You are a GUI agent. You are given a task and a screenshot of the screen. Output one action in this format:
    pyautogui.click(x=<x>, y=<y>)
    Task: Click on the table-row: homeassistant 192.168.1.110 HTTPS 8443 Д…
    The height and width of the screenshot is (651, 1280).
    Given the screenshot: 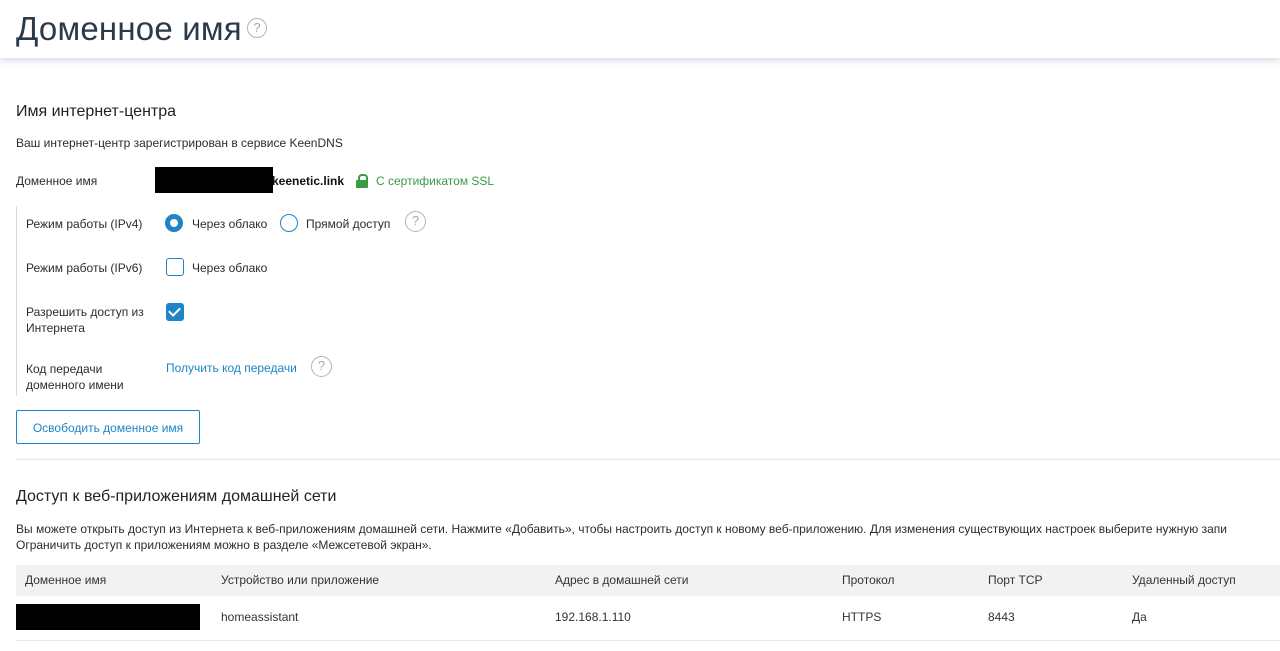 What is the action you would take?
    pyautogui.click(x=648, y=619)
    